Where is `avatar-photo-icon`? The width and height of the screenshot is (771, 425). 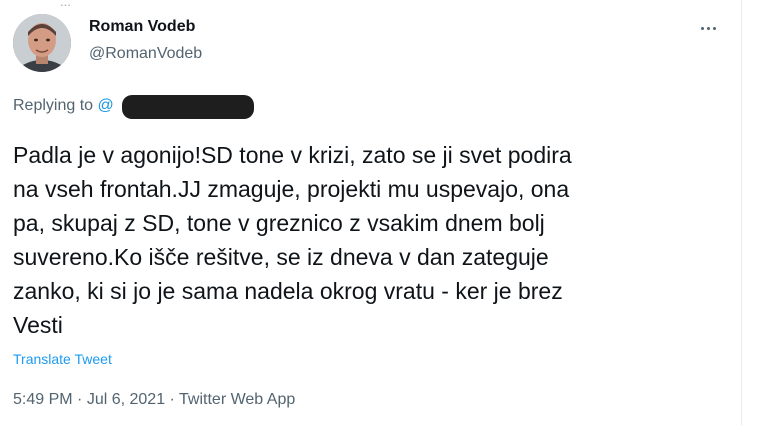 avatar-photo-icon is located at coordinates (42, 43).